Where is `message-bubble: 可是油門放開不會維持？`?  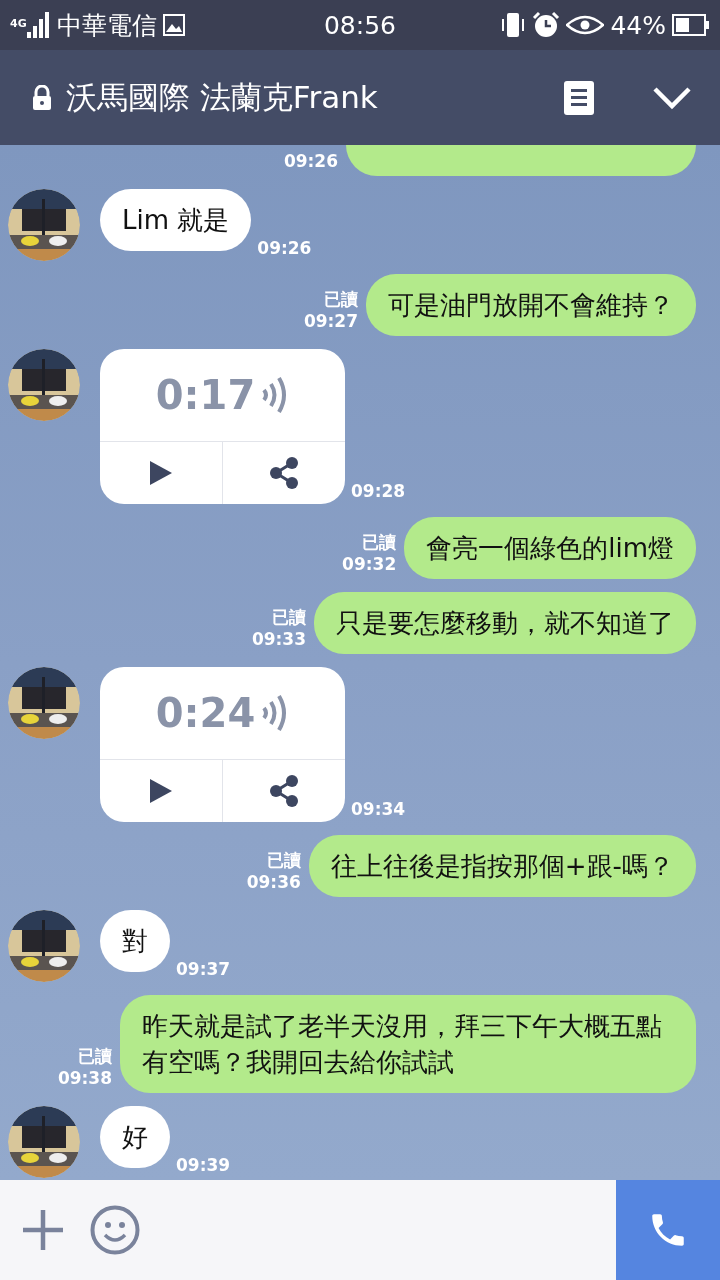 message-bubble: 可是油門放開不會維持？ is located at coordinates (531, 305).